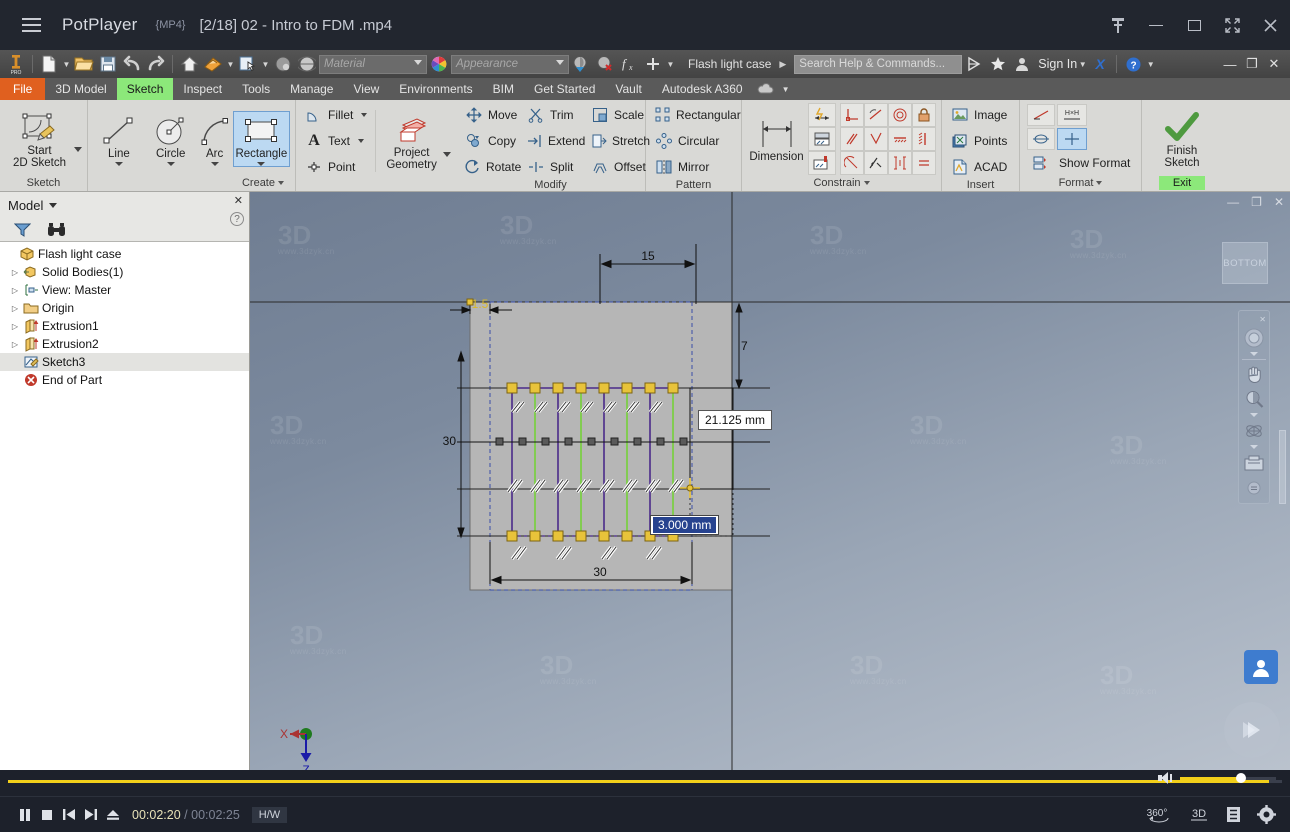 This screenshot has height=832, width=1290. What do you see at coordinates (311, 89) in the screenshot?
I see `tab-manage: Manage` at bounding box center [311, 89].